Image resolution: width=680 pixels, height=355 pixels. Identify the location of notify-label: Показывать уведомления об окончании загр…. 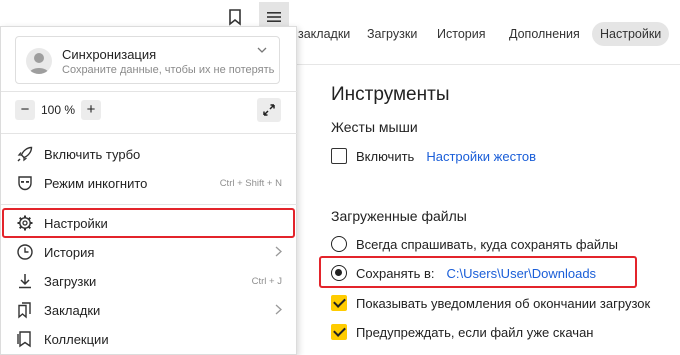
(503, 303).